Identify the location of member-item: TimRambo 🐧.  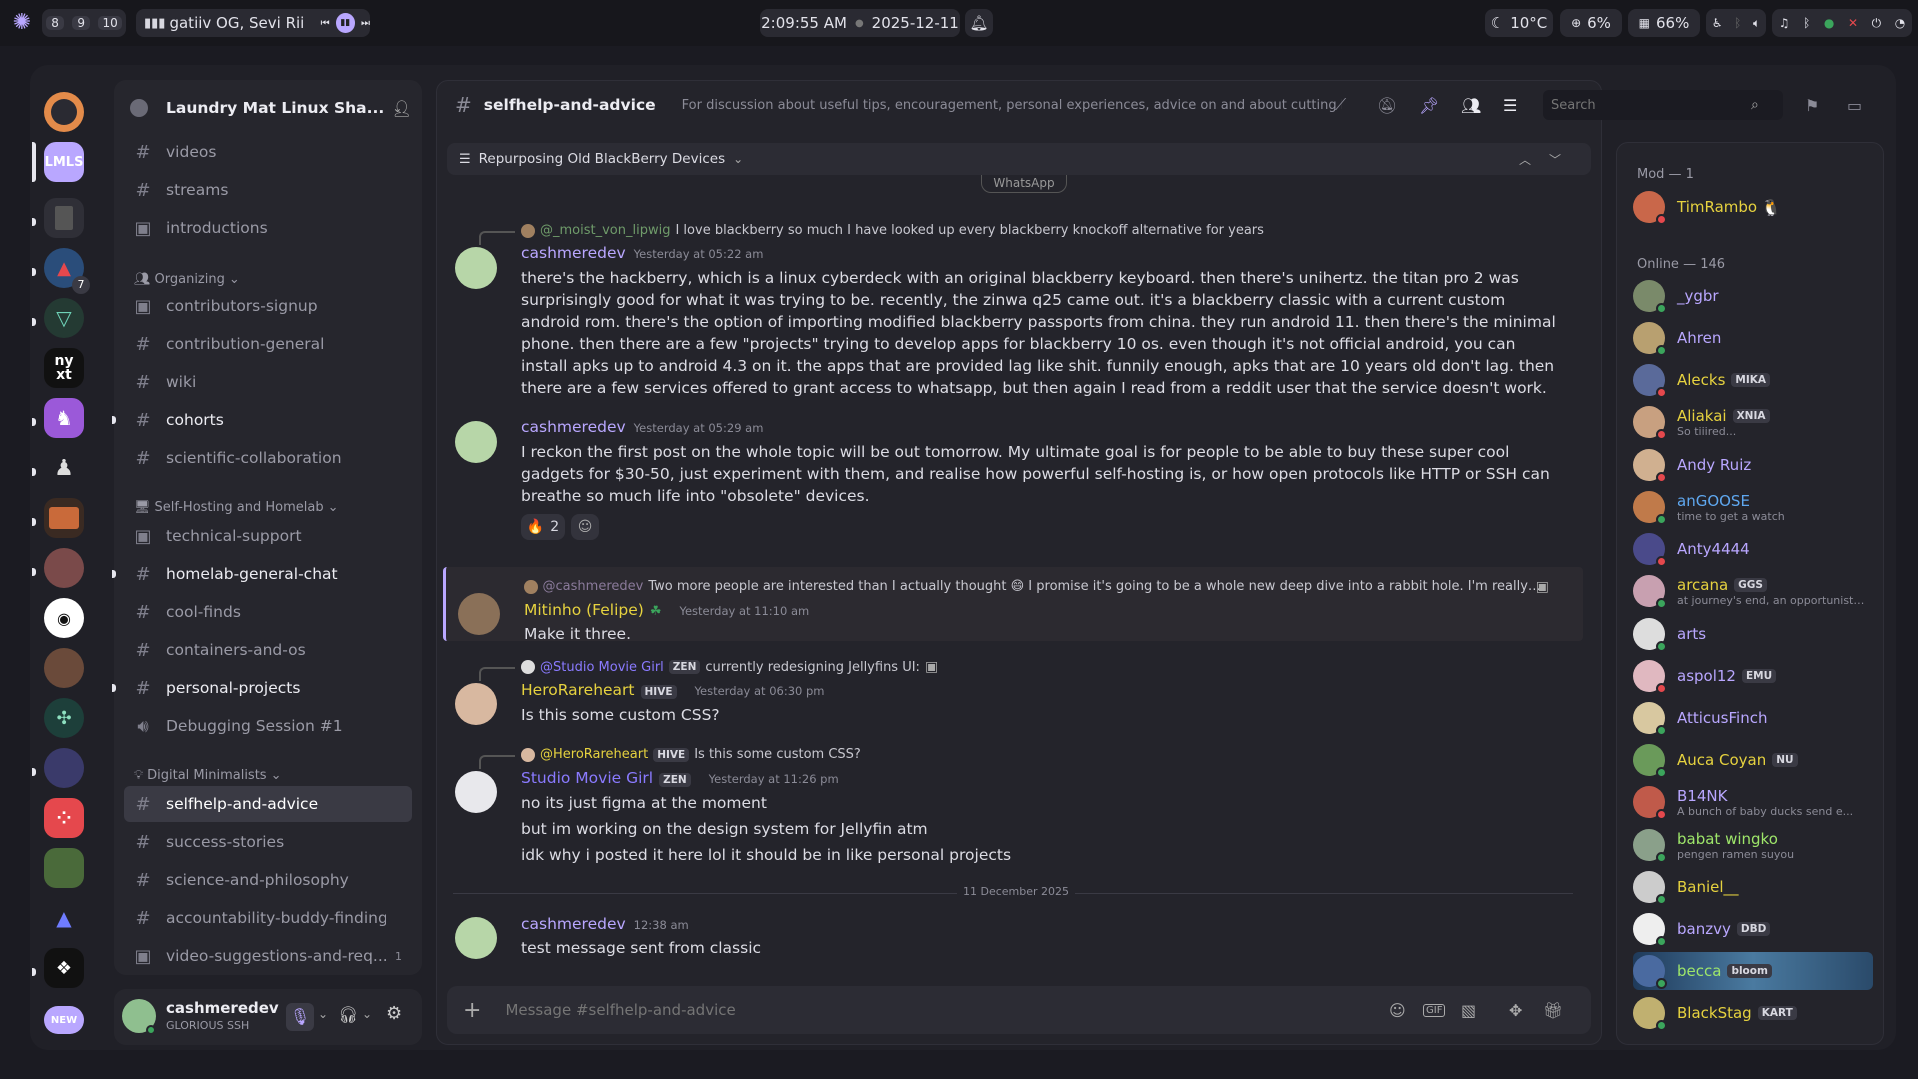
(1753, 207).